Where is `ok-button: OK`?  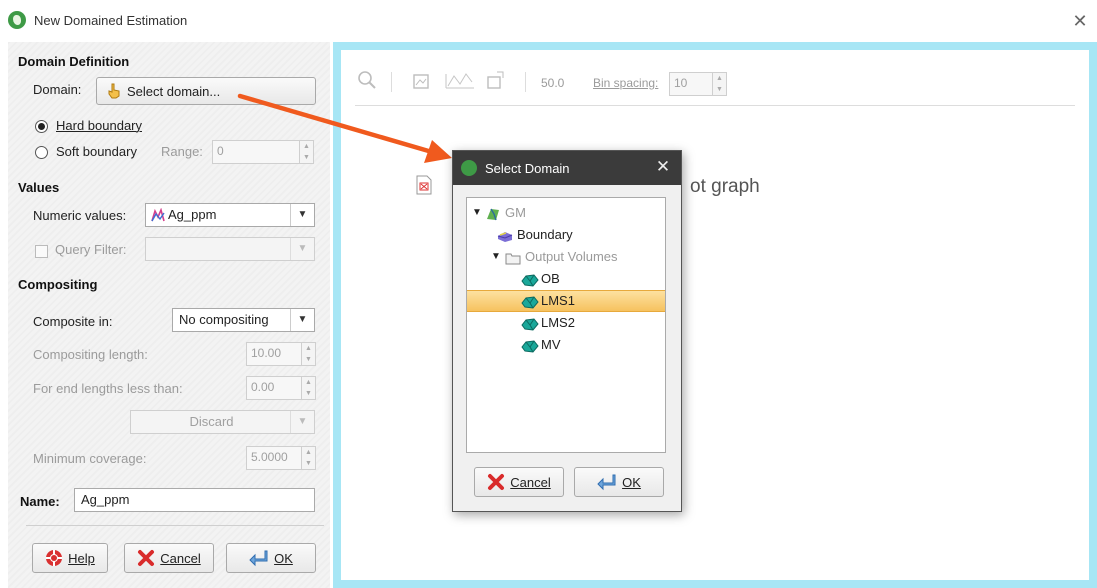
ok-button: OK is located at coordinates (271, 558).